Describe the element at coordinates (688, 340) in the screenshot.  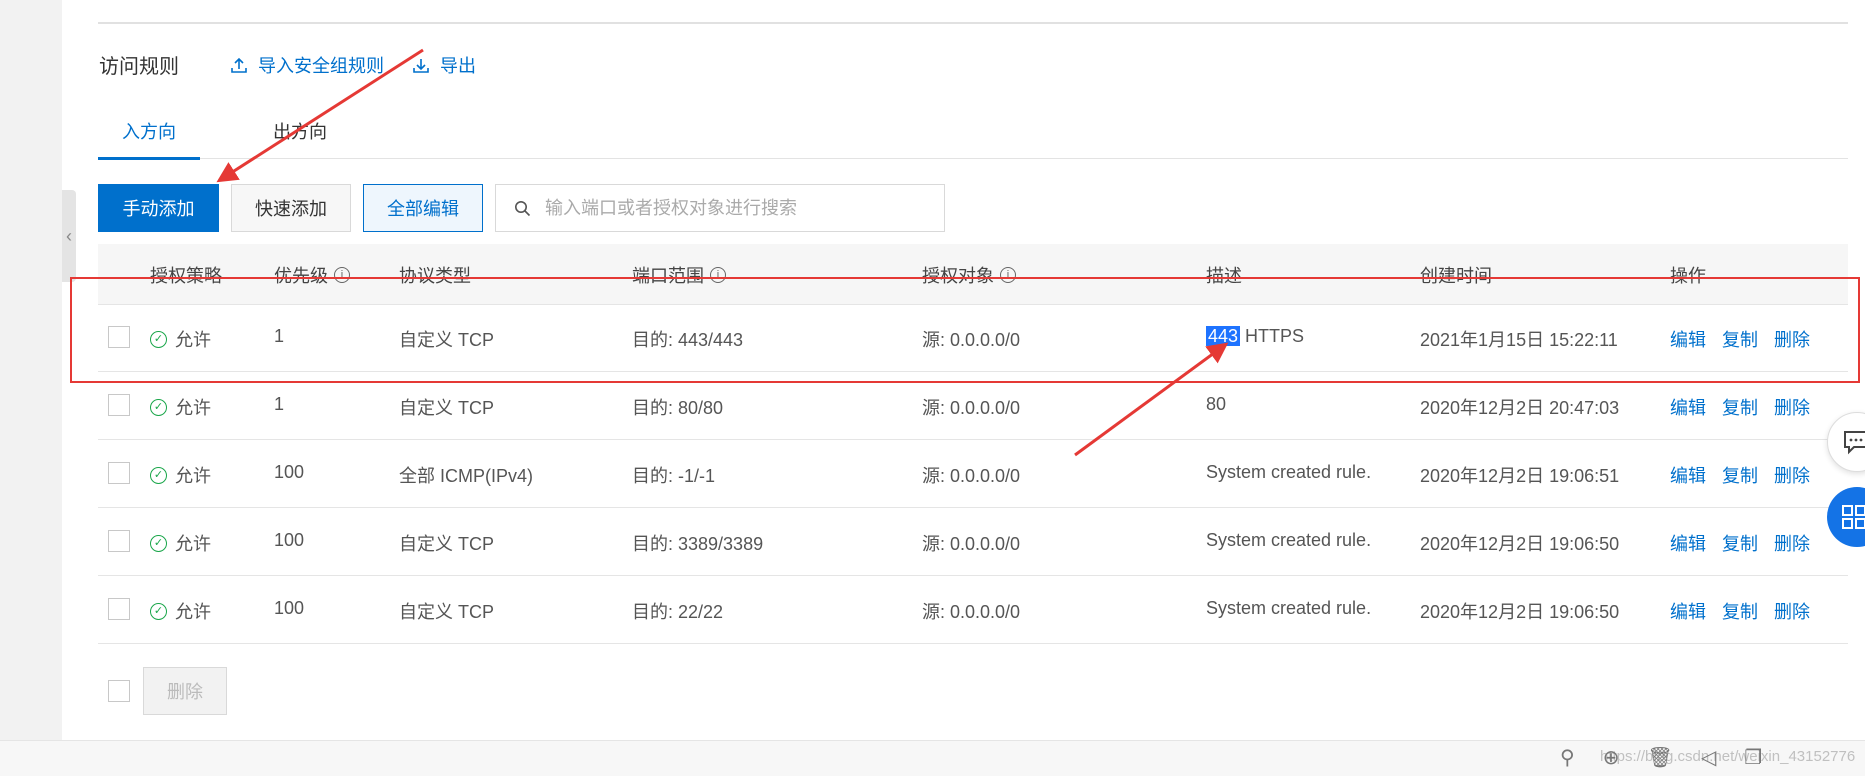
I see `port-cell: 目的: 443/443` at that location.